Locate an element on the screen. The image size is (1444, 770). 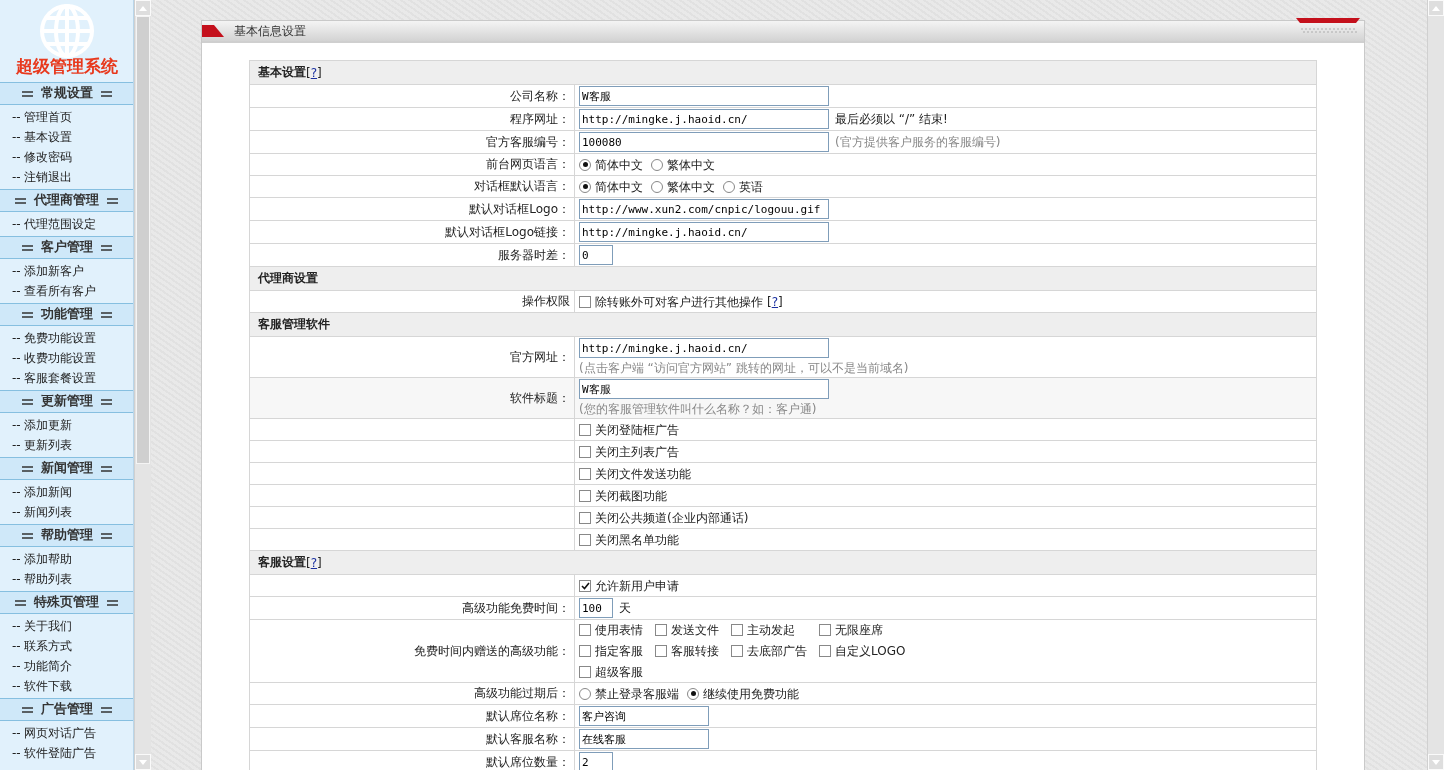
text-input-field: 100 is located at coordinates (596, 608).